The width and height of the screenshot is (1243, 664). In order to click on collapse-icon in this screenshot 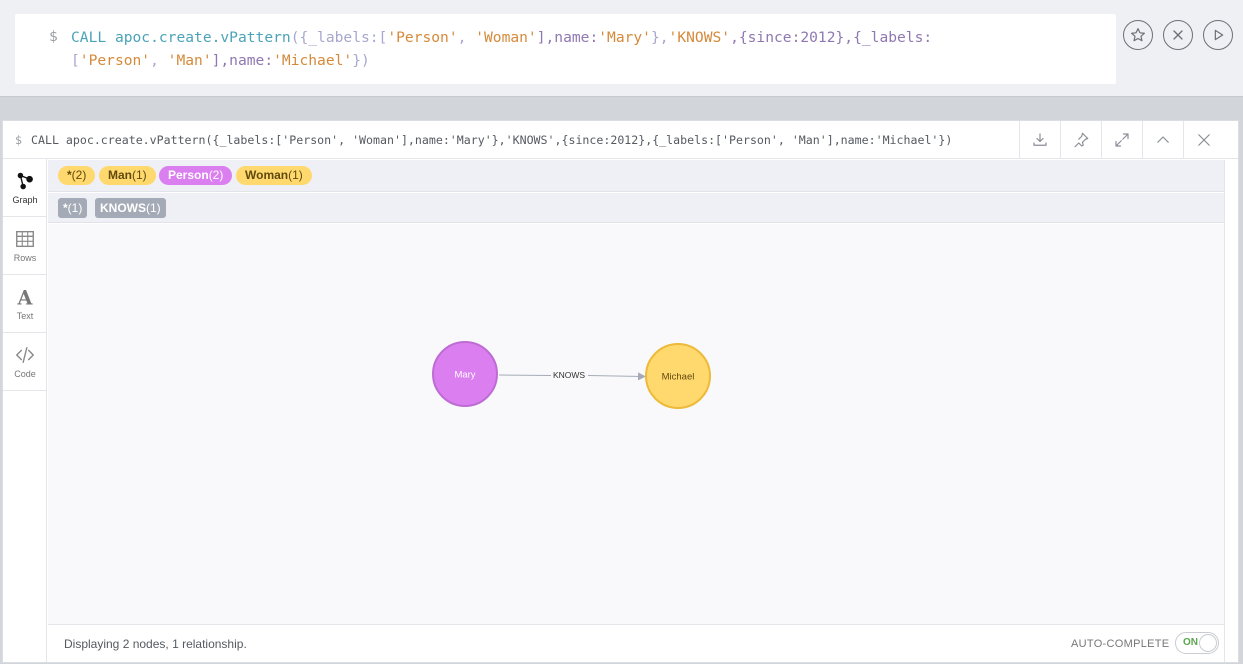, I will do `click(1163, 139)`.